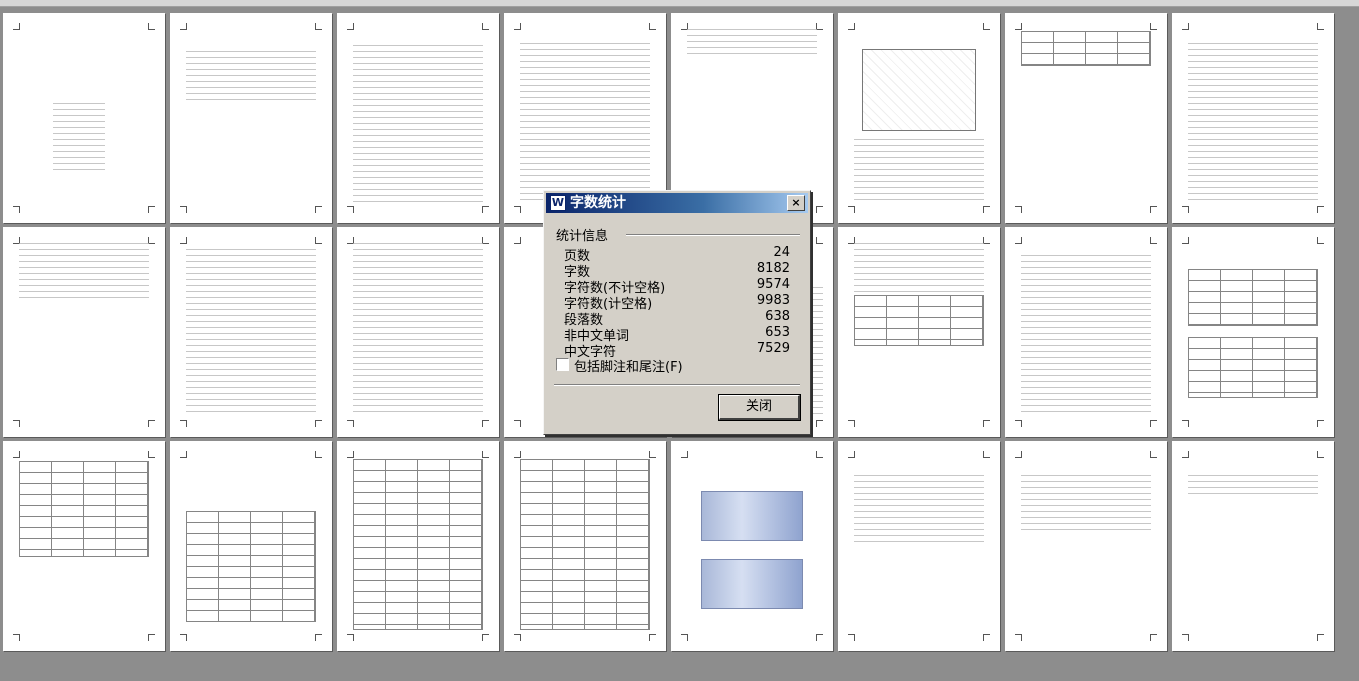 The image size is (1359, 681). I want to click on statistics-group-label: 统计信息, so click(582, 236).